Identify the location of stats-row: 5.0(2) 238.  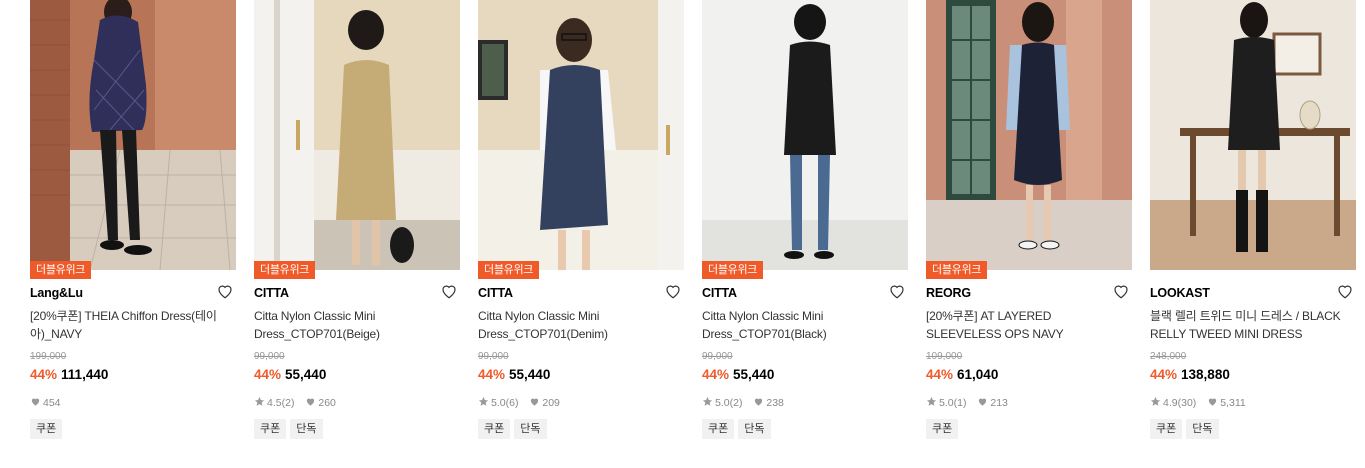
(747, 402).